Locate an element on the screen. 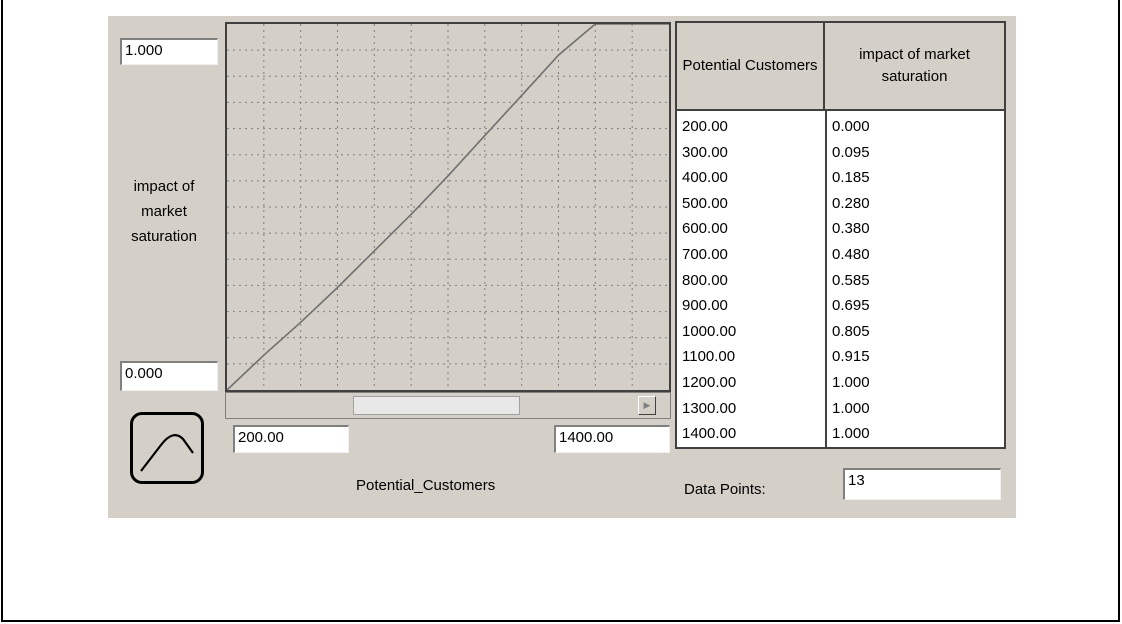  table-row: 500.00 0.280 is located at coordinates (840, 203).